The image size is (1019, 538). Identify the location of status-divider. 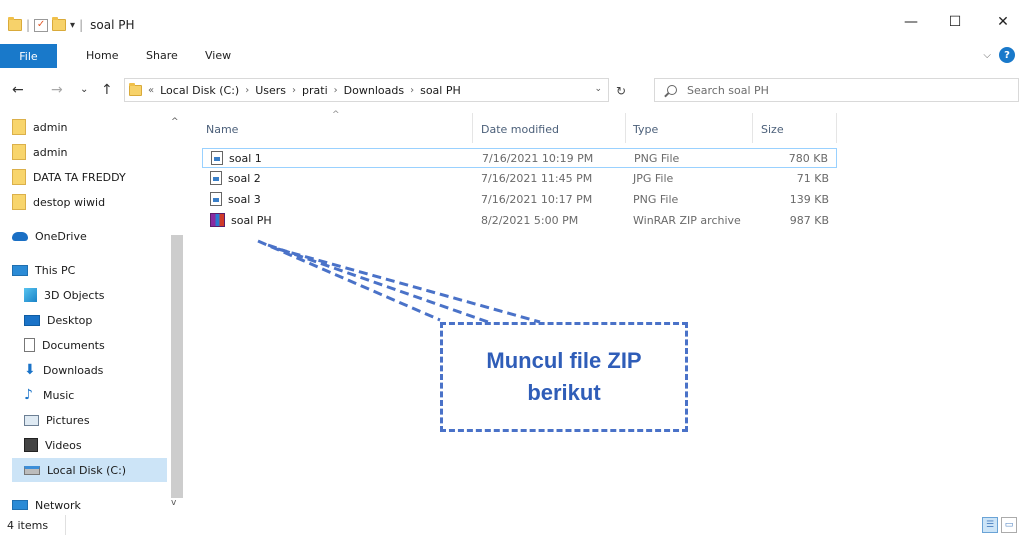
(65, 525).